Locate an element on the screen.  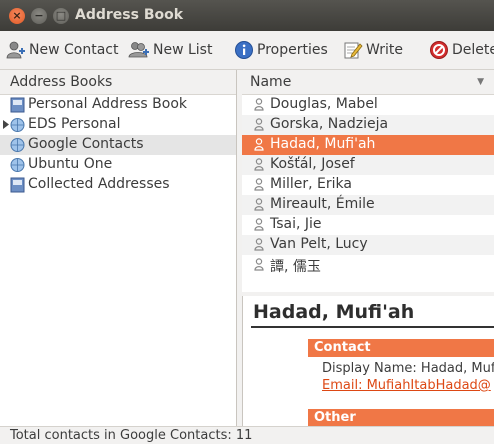
delete-button: Delete is located at coordinates (461, 50).